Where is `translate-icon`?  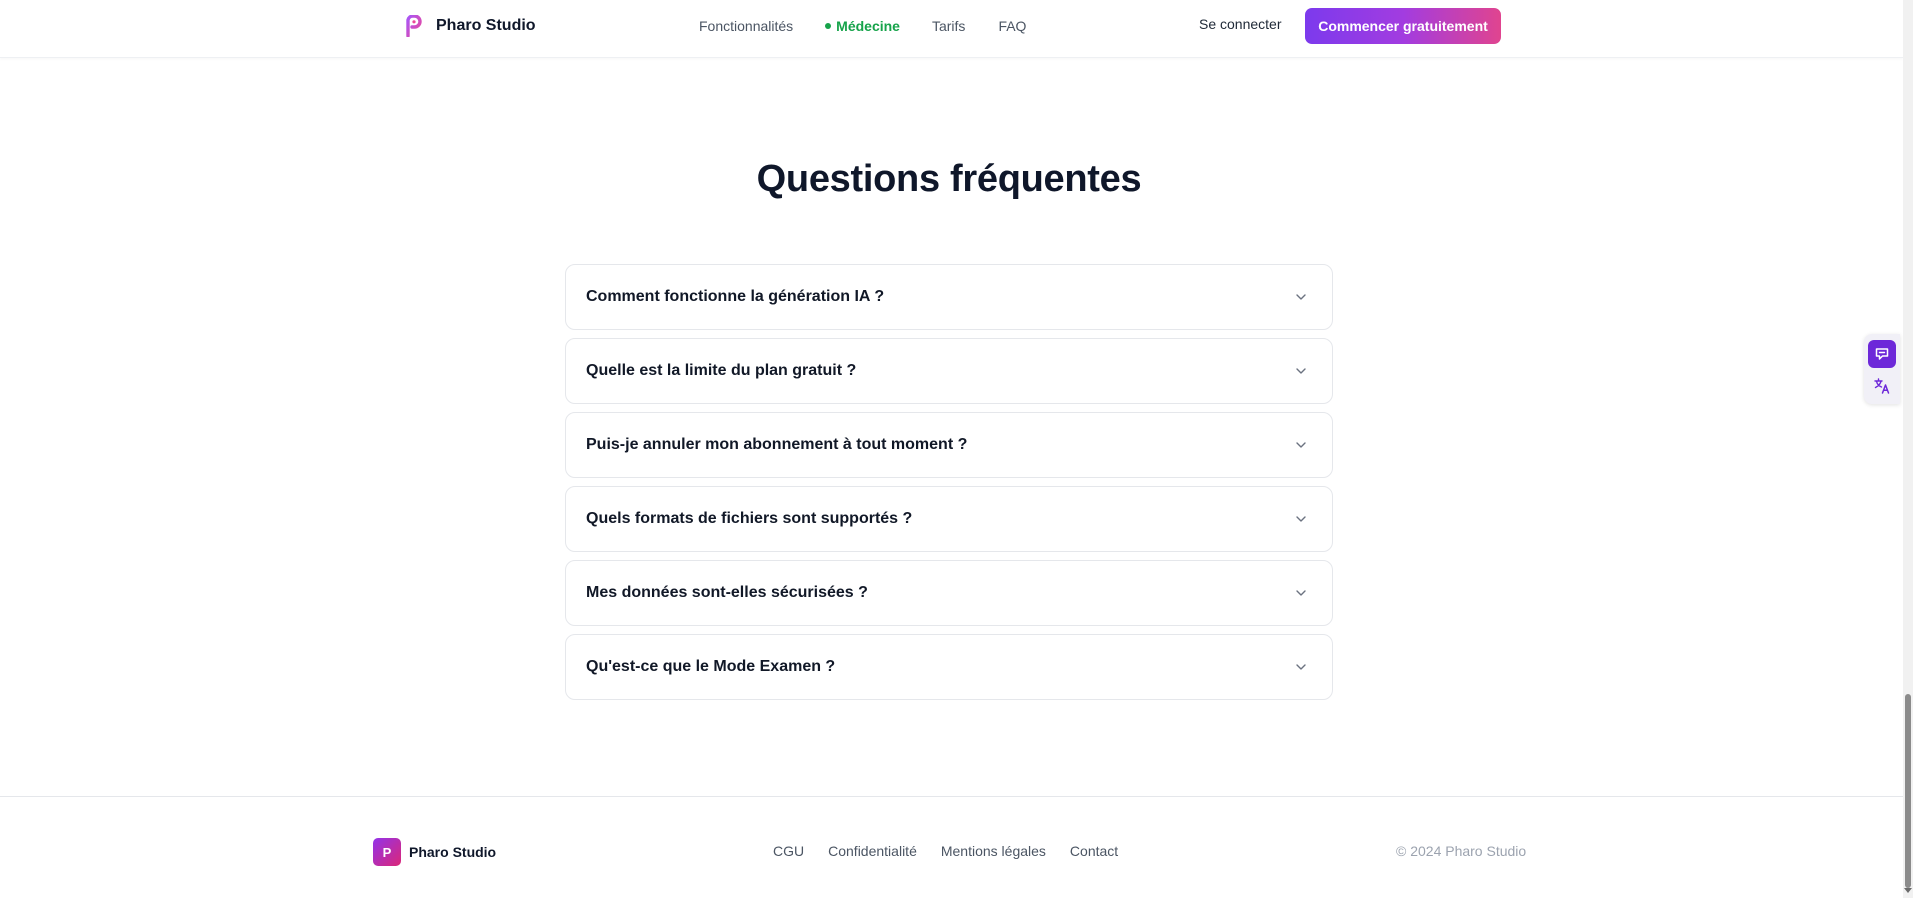
translate-icon is located at coordinates (1882, 386).